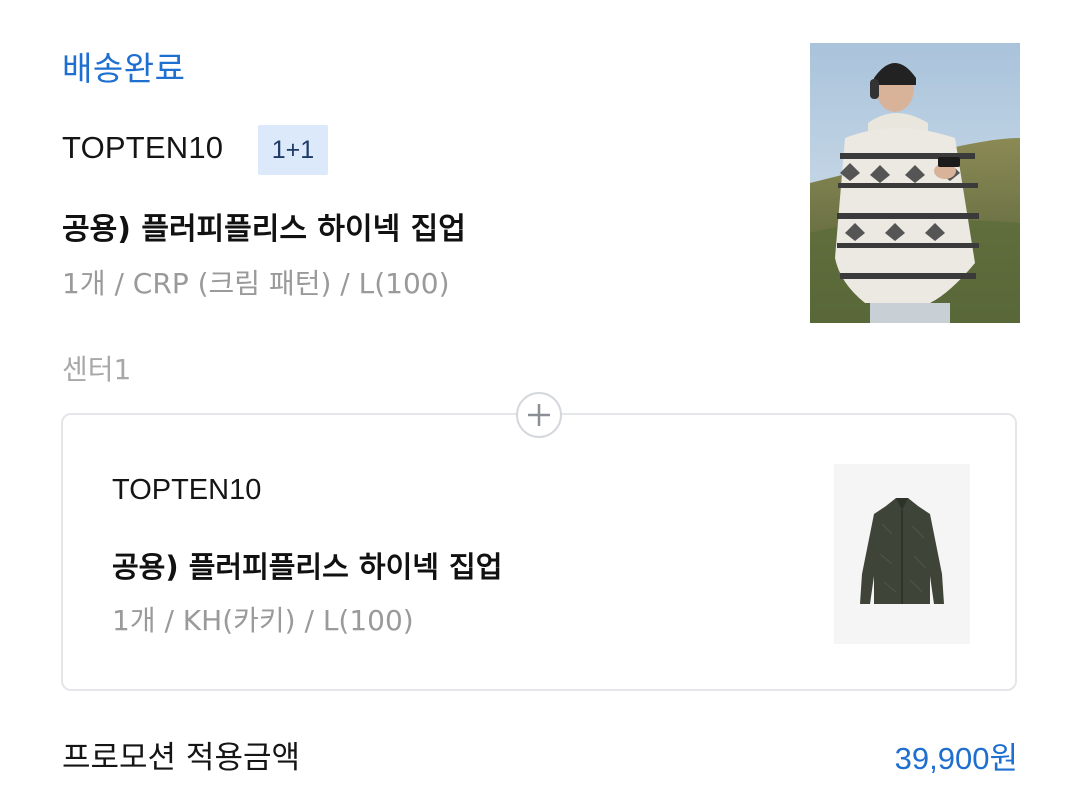 This screenshot has height=804, width=1072. What do you see at coordinates (97, 369) in the screenshot?
I see `fulfillment-center: 센터1` at bounding box center [97, 369].